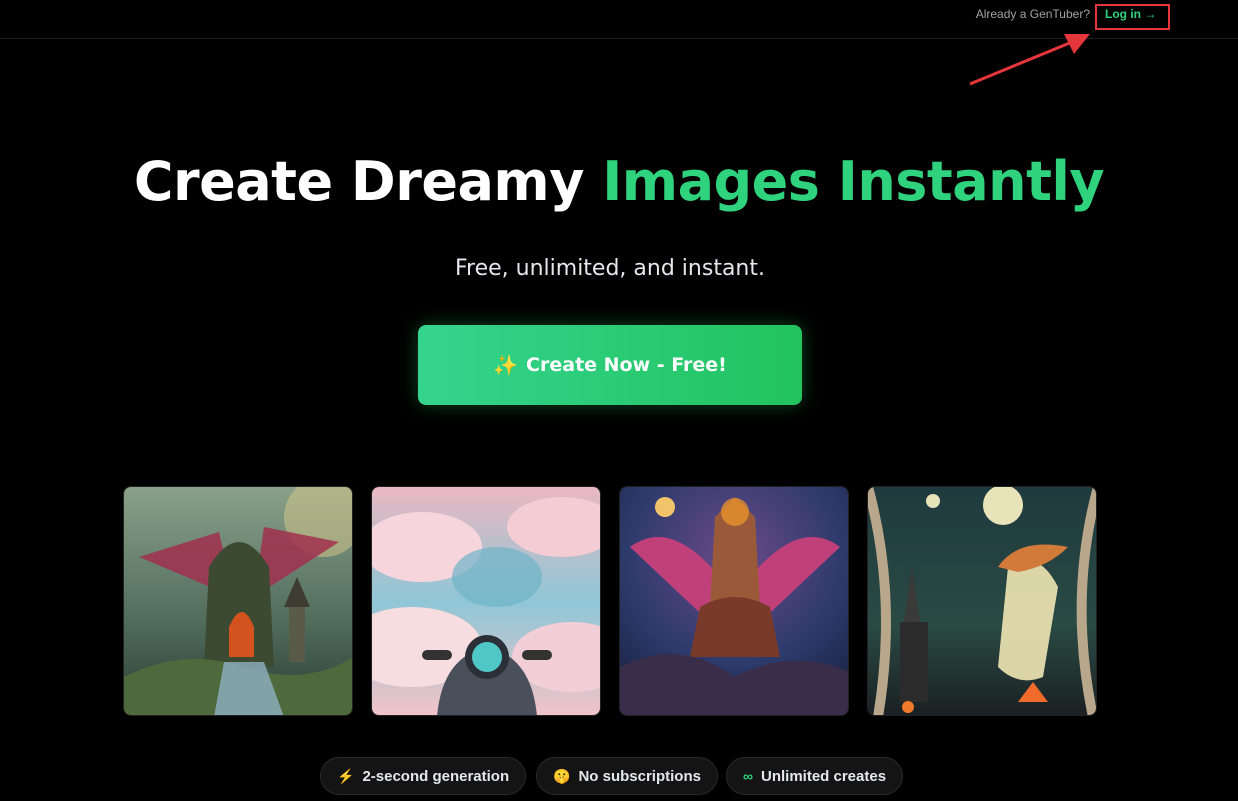 This screenshot has width=1238, height=801. What do you see at coordinates (823, 776) in the screenshot?
I see `feature-label: Unlimited creates` at bounding box center [823, 776].